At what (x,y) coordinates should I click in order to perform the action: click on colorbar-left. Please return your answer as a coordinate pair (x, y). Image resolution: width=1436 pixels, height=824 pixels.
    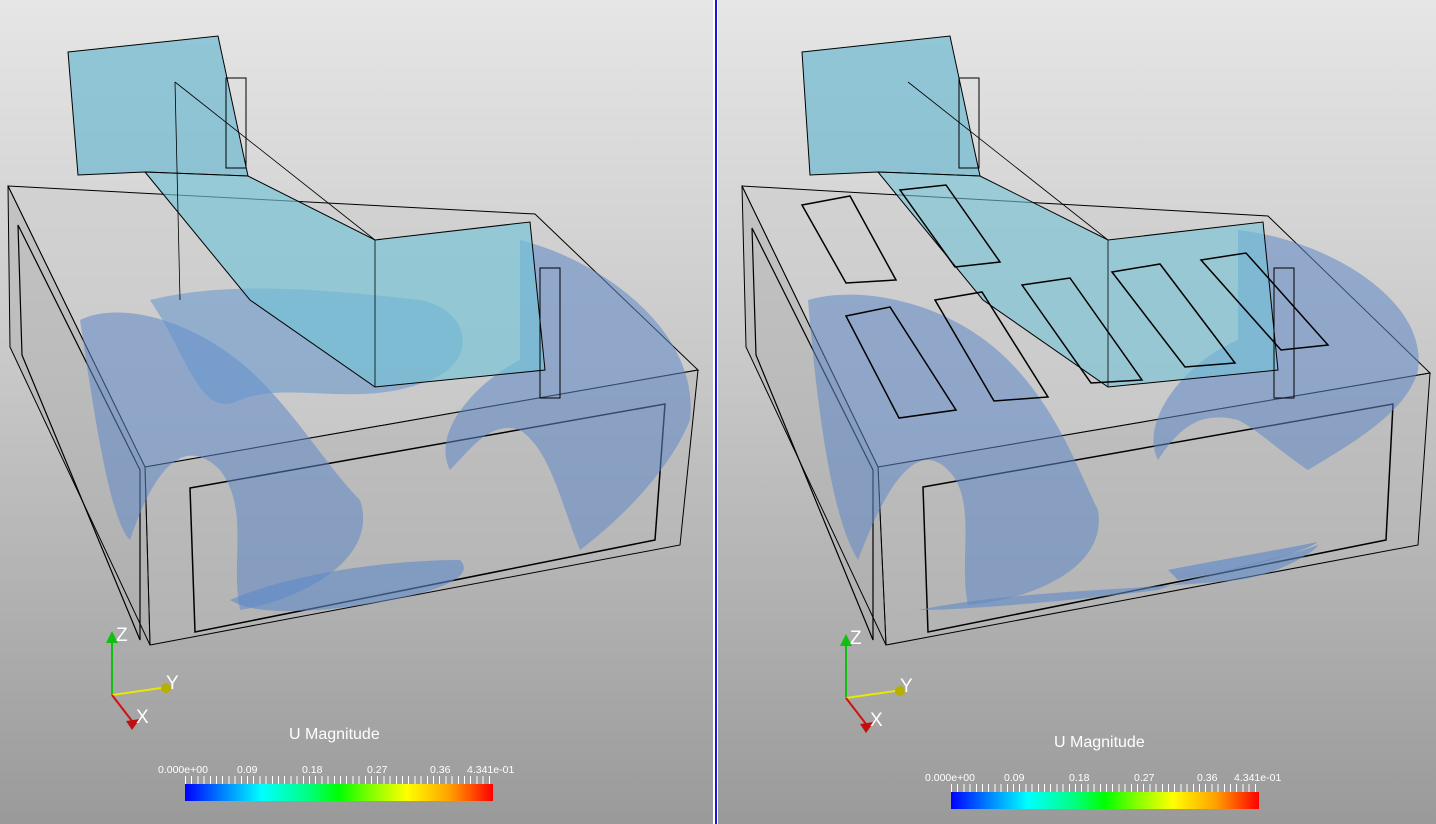
    Looking at the image, I should click on (339, 792).